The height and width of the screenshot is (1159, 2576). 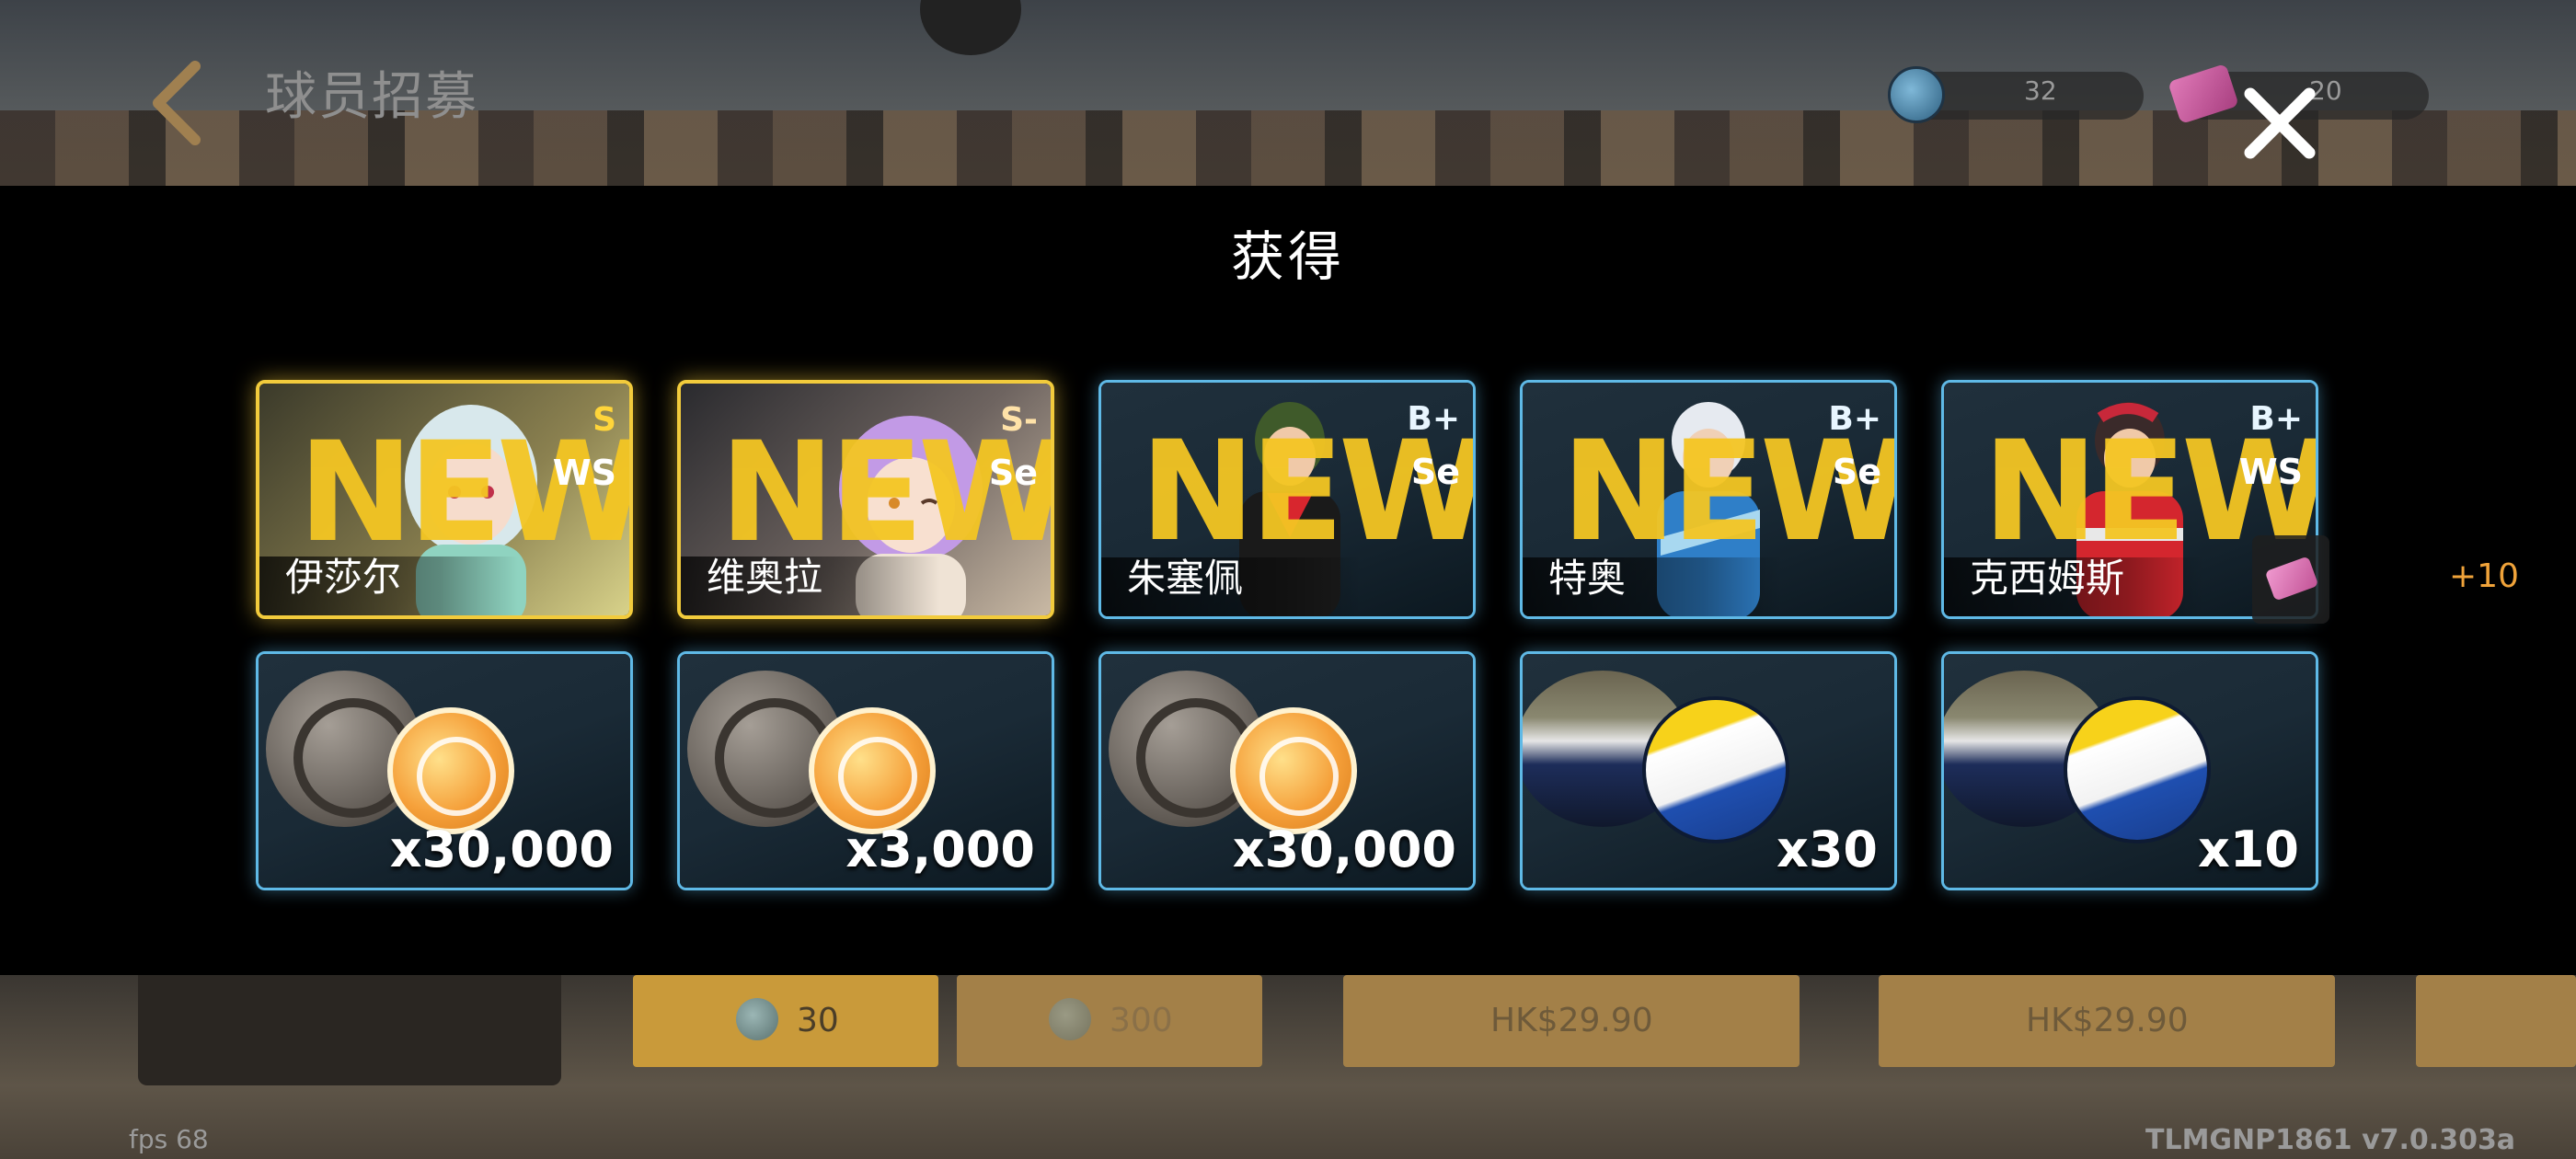 I want to click on item-quantity: x10, so click(x=2248, y=849).